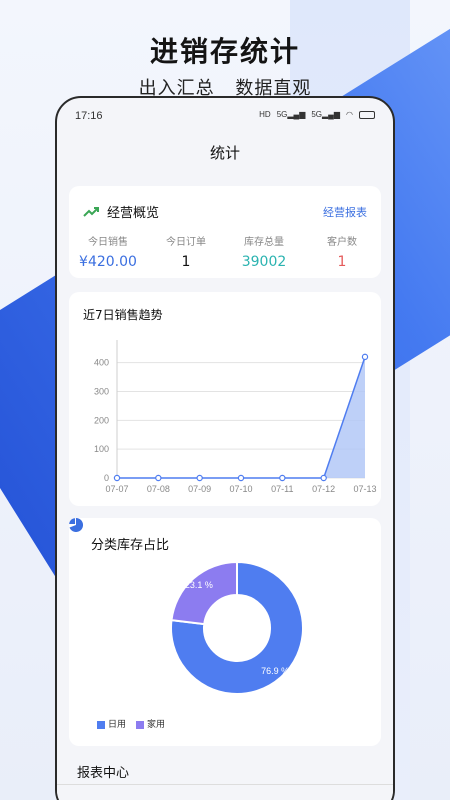 This screenshot has width=450, height=800. I want to click on sales-trend-title: 近7日销售趋势, so click(123, 315).